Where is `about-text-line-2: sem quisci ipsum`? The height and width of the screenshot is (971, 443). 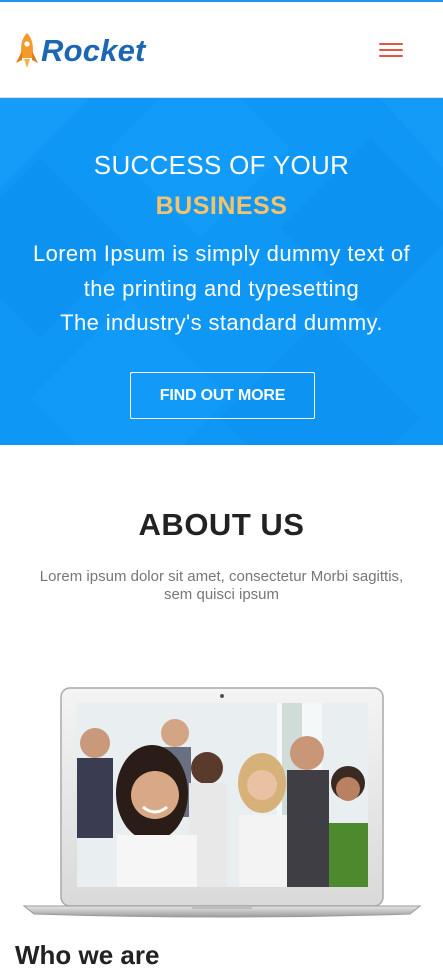 about-text-line-2: sem quisci ipsum is located at coordinates (221, 594).